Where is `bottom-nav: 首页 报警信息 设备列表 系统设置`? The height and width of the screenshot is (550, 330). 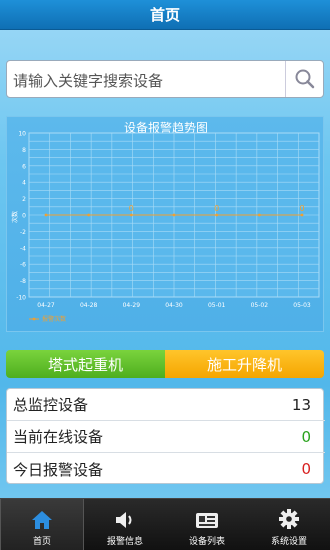
bottom-nav: 首页 报警信息 设备列表 系统设置 is located at coordinates (165, 524).